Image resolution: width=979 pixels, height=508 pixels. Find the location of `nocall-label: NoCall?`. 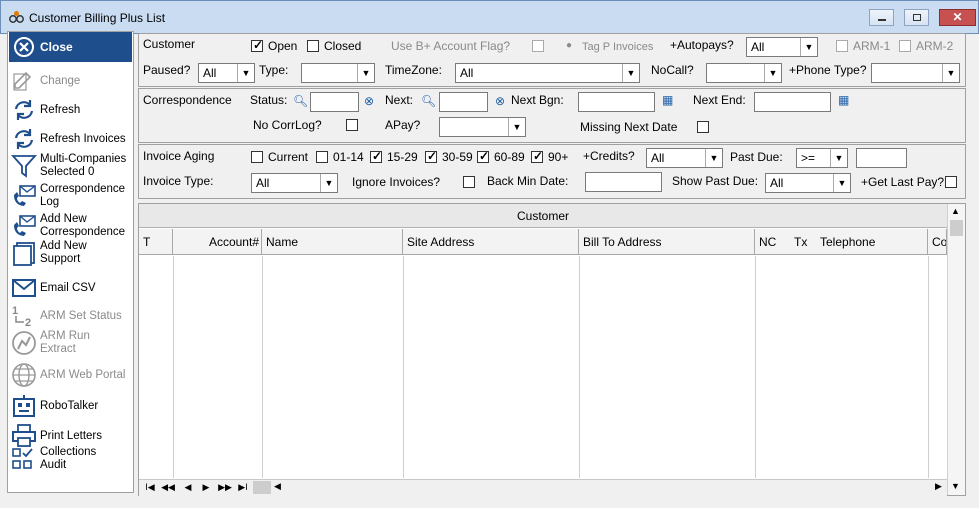

nocall-label: NoCall? is located at coordinates (672, 70).